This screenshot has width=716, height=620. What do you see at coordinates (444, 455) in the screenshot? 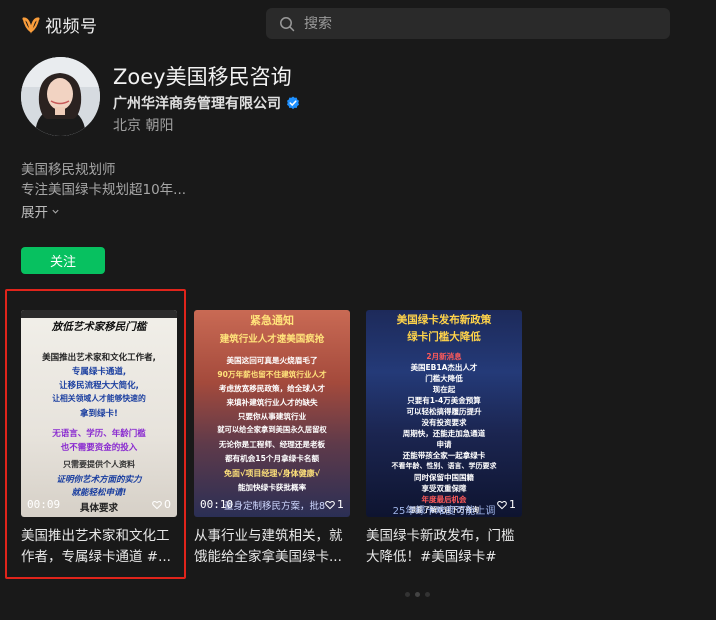
I see `thumb-text: 还能带孩全家一起拿绿卡` at bounding box center [444, 455].